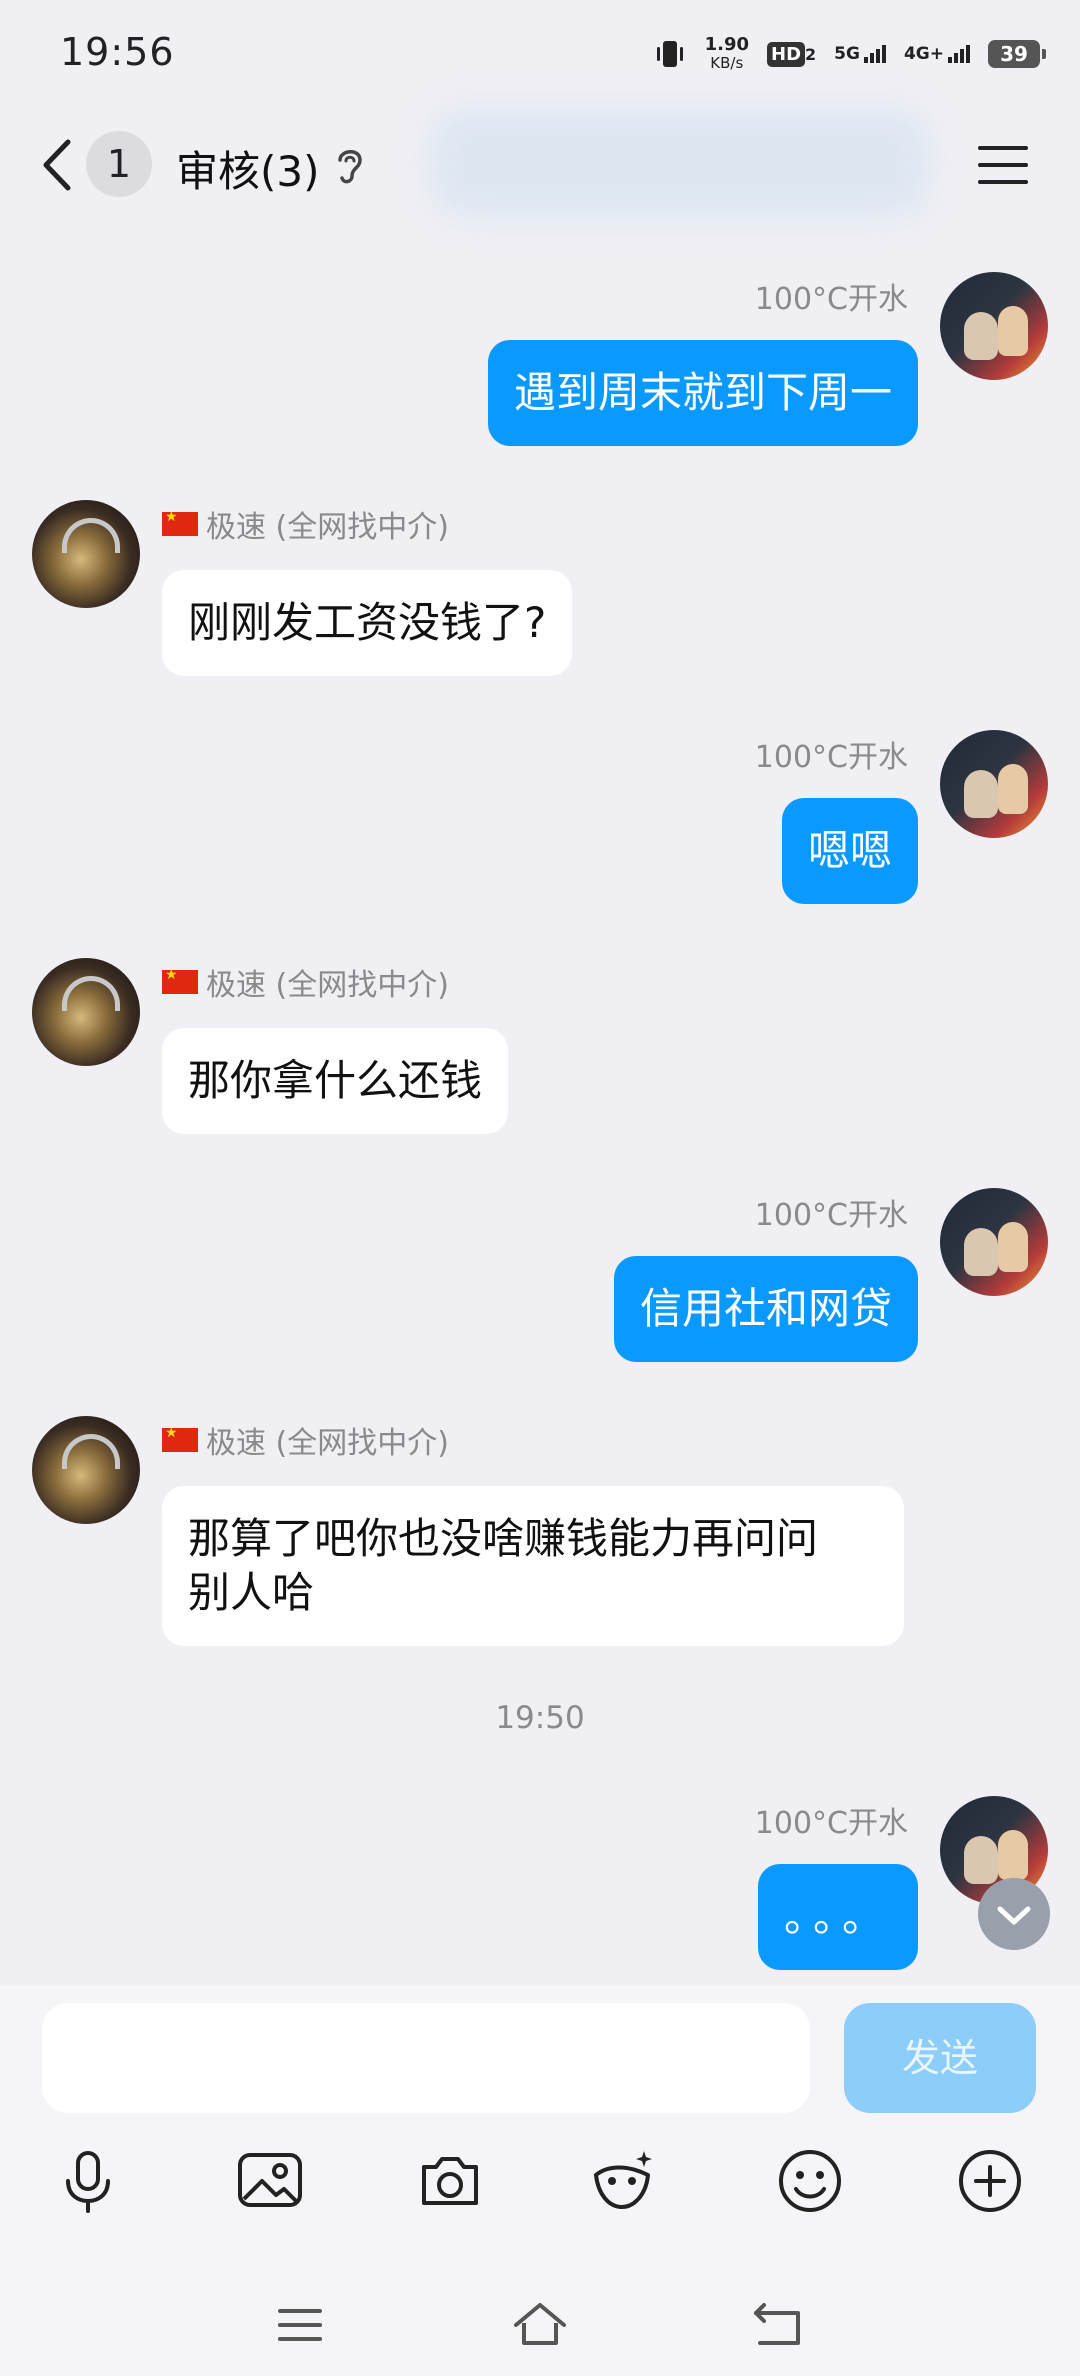 This screenshot has width=1080, height=2376. I want to click on ear-icon, so click(350, 166).